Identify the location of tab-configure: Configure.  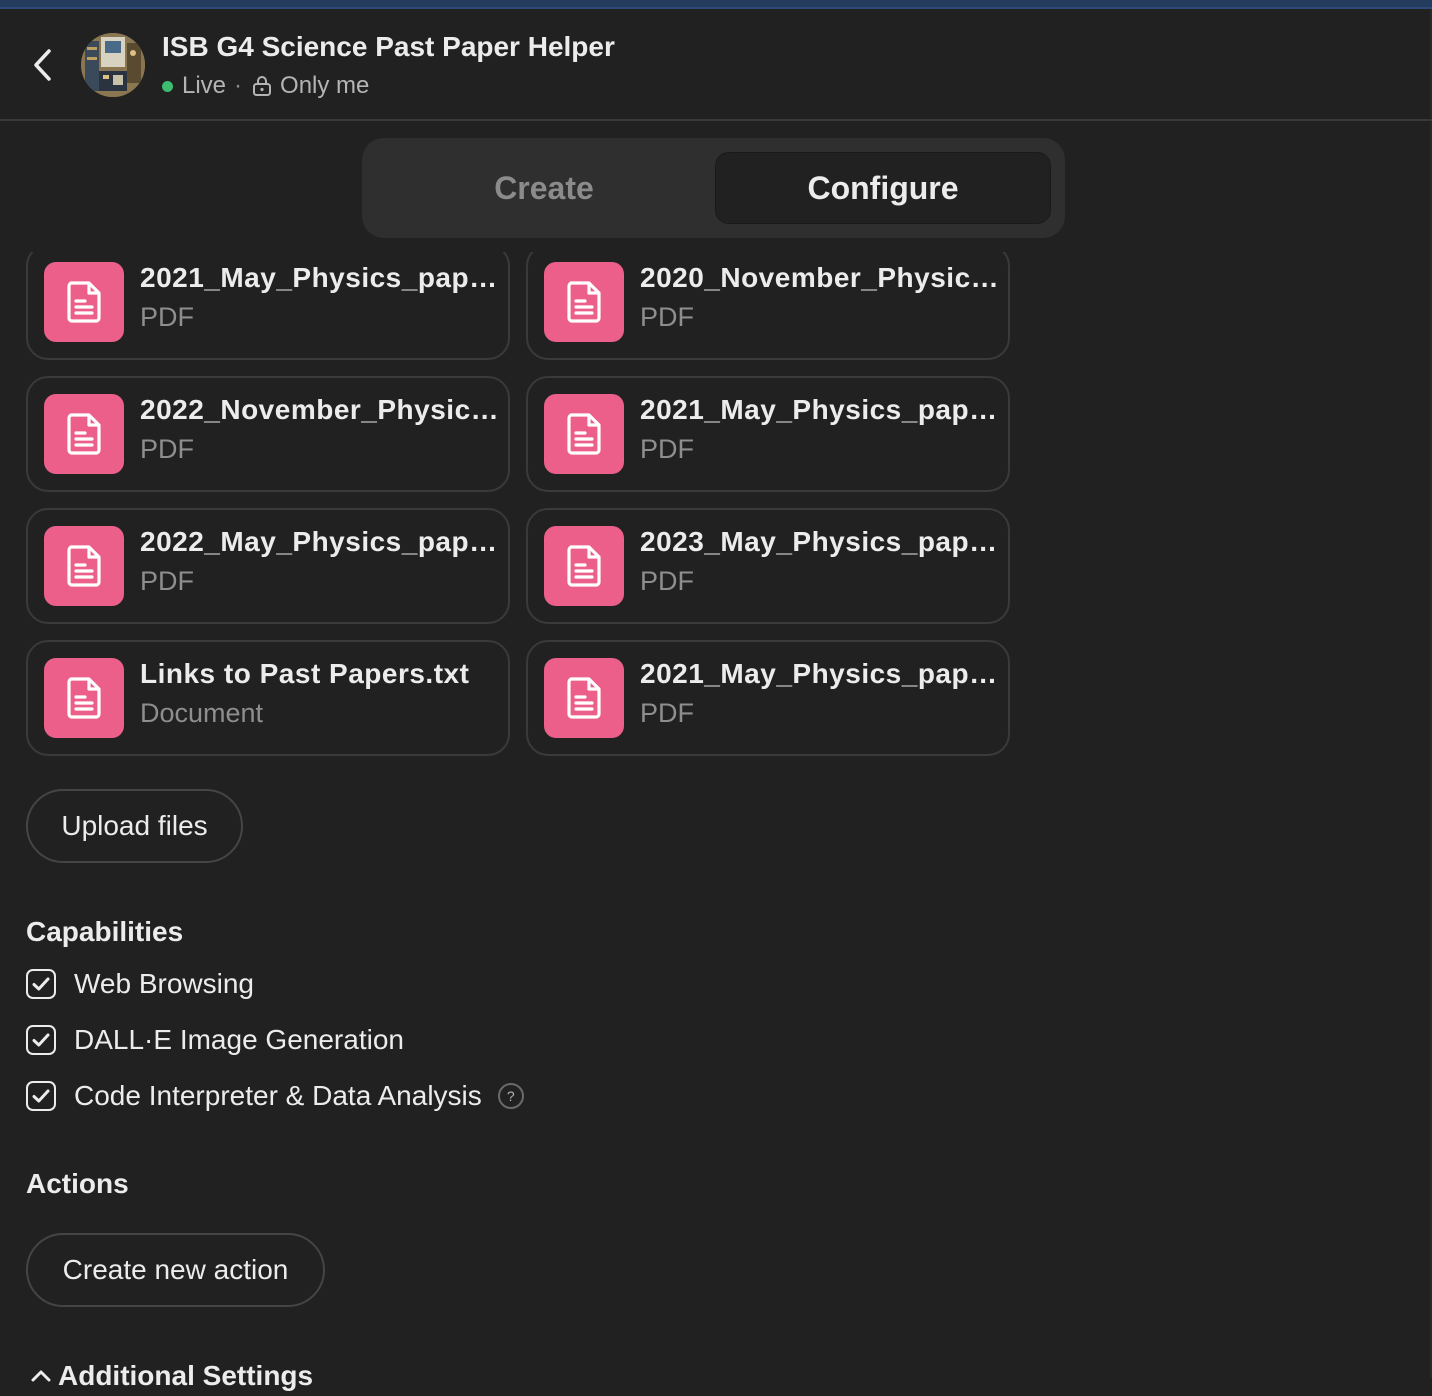
(883, 188).